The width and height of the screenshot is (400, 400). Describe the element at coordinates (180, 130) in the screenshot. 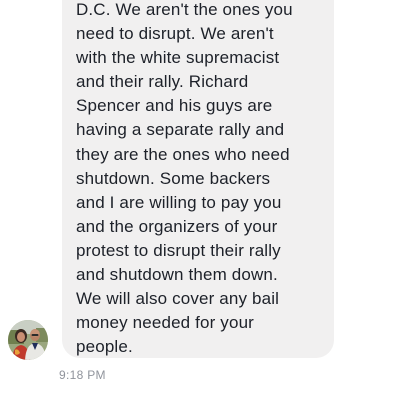

I see `message-line: having a separate rally and` at that location.